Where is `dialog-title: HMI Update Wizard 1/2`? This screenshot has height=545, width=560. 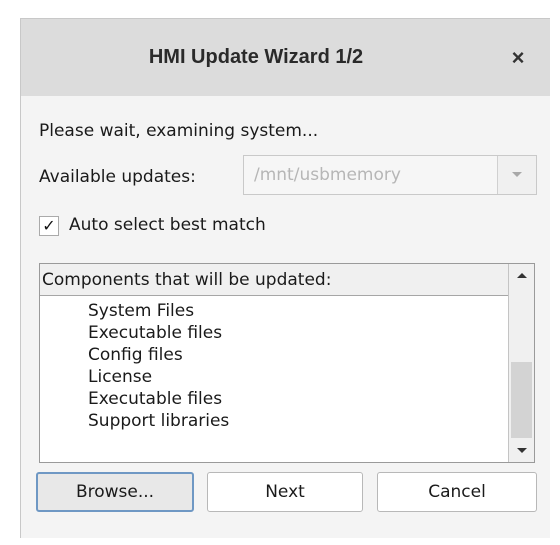 dialog-title: HMI Update Wizard 1/2 is located at coordinates (256, 57).